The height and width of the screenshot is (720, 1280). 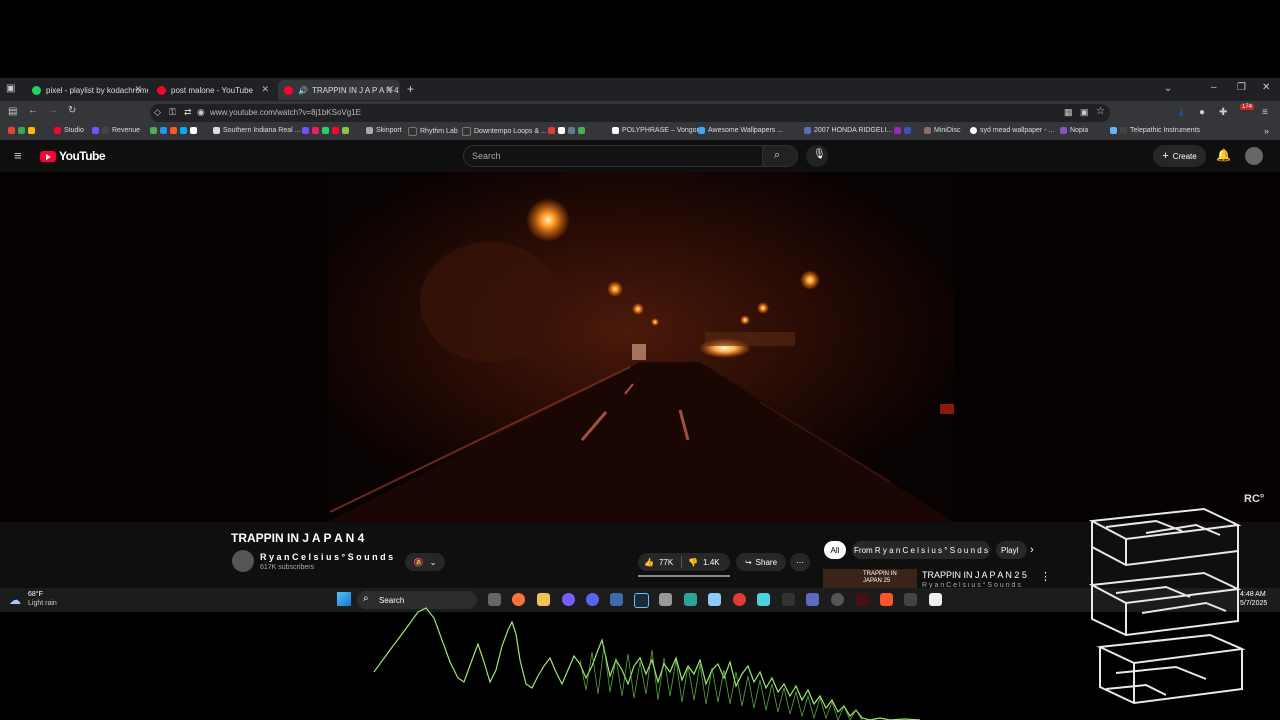 What do you see at coordinates (82, 156) in the screenshot?
I see `youtube-wordmark: YouTube` at bounding box center [82, 156].